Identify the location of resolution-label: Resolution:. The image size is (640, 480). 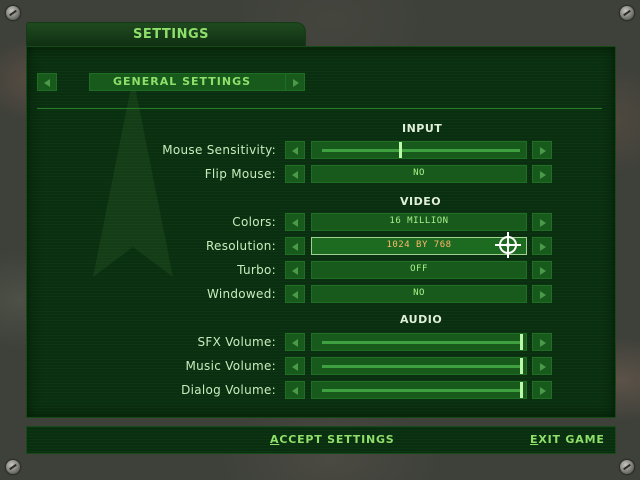
(240, 246).